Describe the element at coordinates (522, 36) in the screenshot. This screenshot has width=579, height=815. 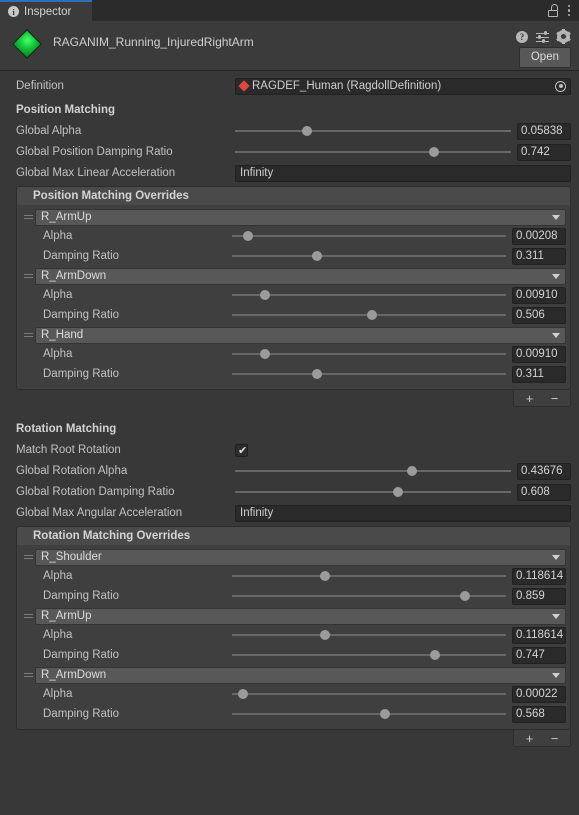
I see `help-icon: ?` at that location.